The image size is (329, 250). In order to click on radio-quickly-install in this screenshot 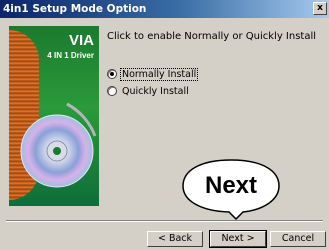, I will do `click(112, 91)`.